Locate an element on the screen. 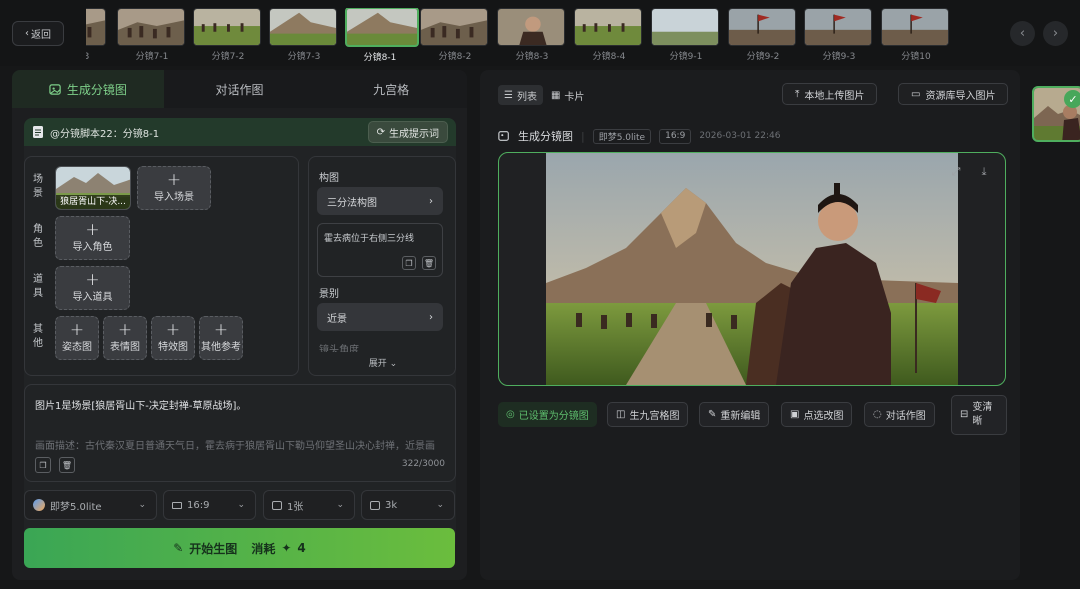  check-icon: ✓ is located at coordinates (1072, 99).